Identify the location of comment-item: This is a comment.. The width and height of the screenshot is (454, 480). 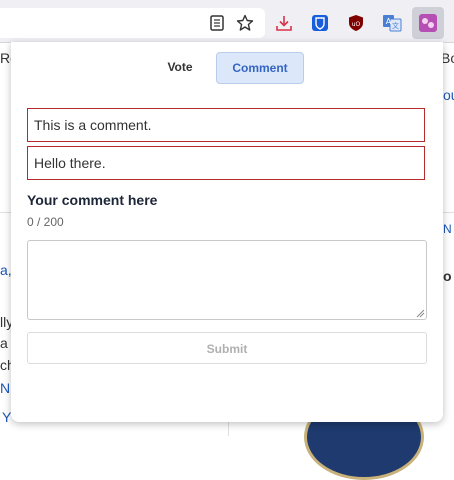
(226, 125).